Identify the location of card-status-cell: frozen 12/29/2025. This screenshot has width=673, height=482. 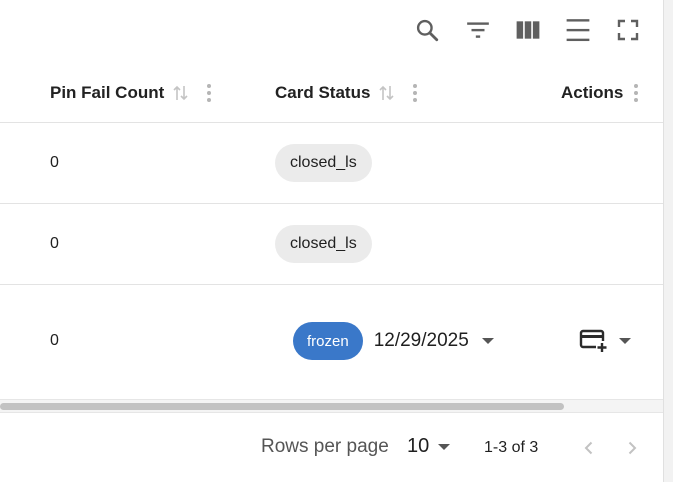
(393, 341).